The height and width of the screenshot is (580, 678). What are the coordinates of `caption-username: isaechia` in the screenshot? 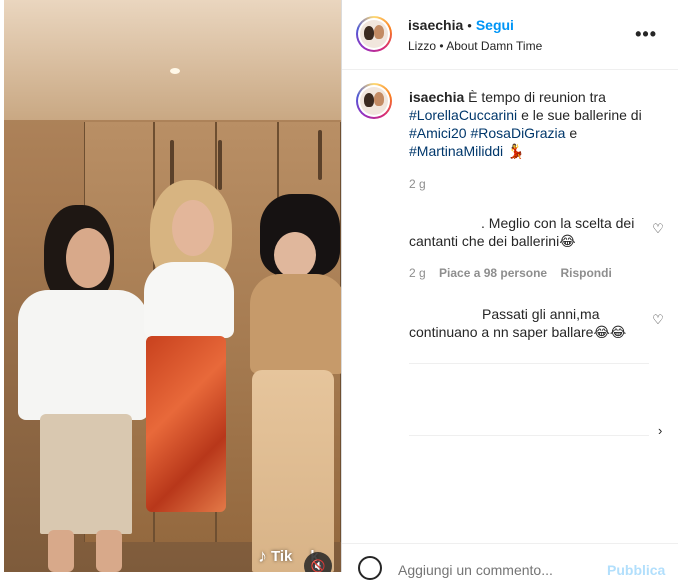 It's located at (436, 97).